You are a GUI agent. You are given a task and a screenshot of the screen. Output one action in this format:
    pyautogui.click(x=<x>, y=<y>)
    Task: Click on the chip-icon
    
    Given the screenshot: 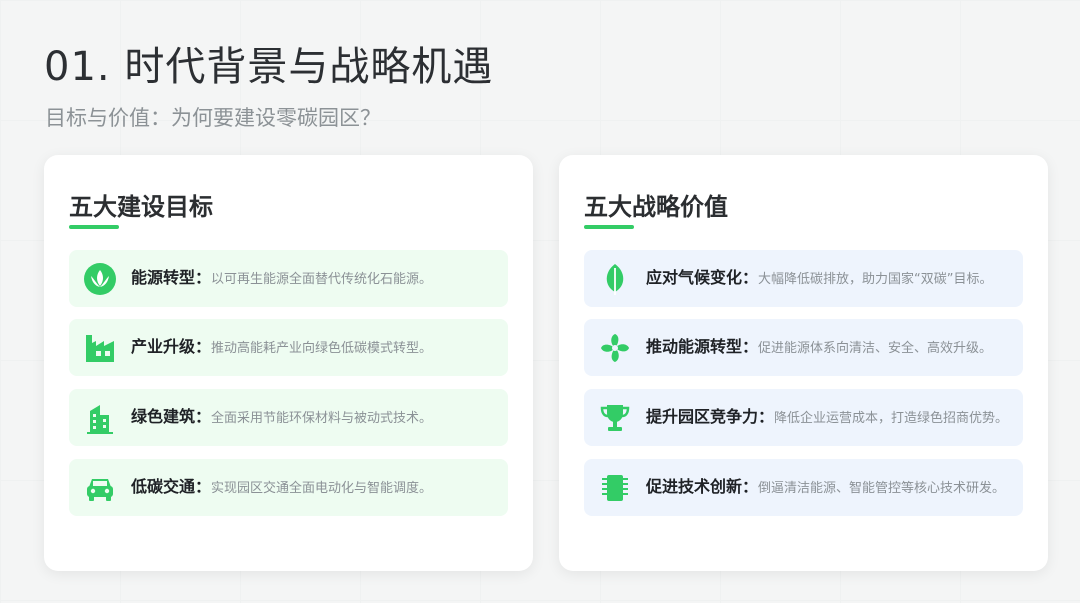 What is the action you would take?
    pyautogui.click(x=615, y=488)
    